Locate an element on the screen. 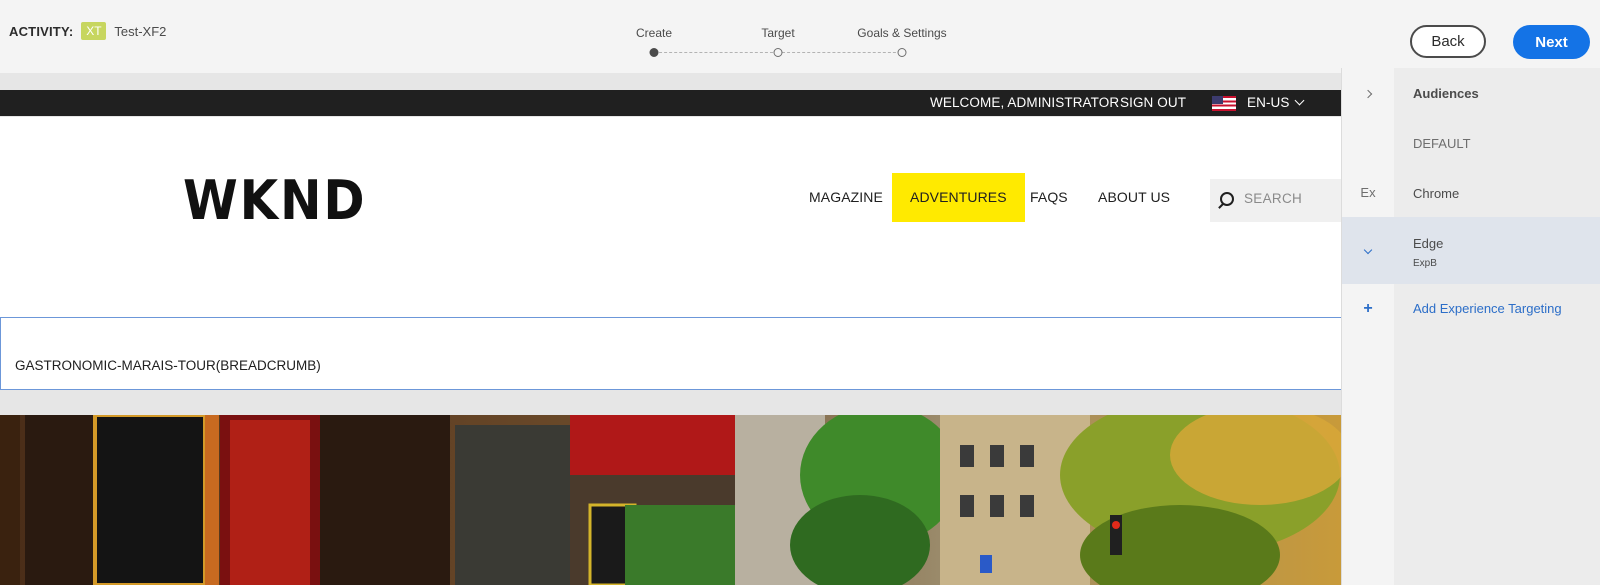  language-selector: EN-US is located at coordinates (1275, 102).